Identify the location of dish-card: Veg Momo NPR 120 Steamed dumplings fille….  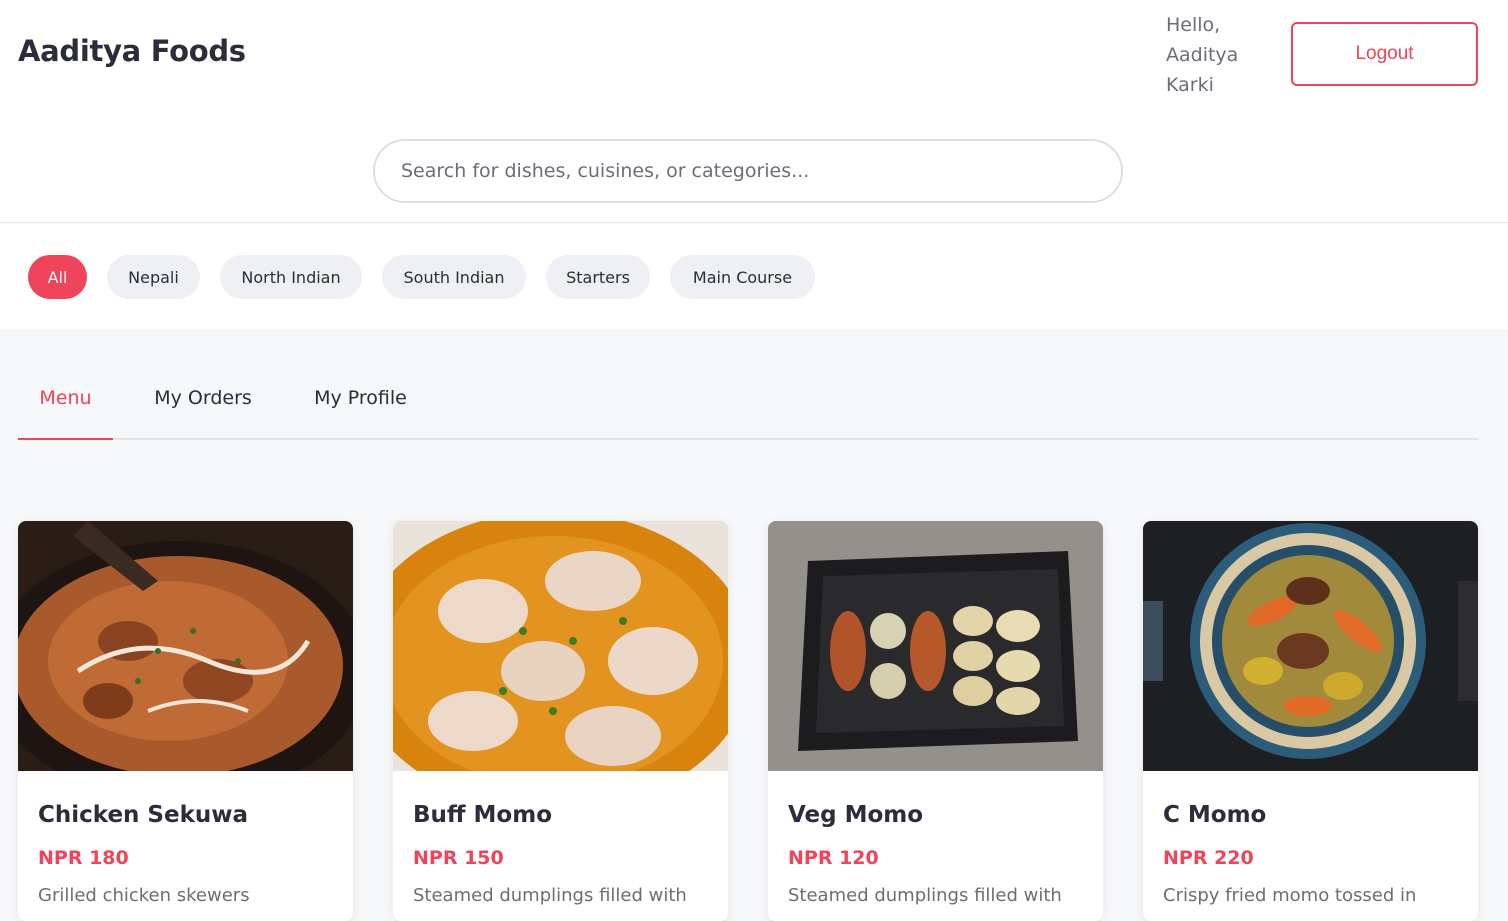
(935, 721).